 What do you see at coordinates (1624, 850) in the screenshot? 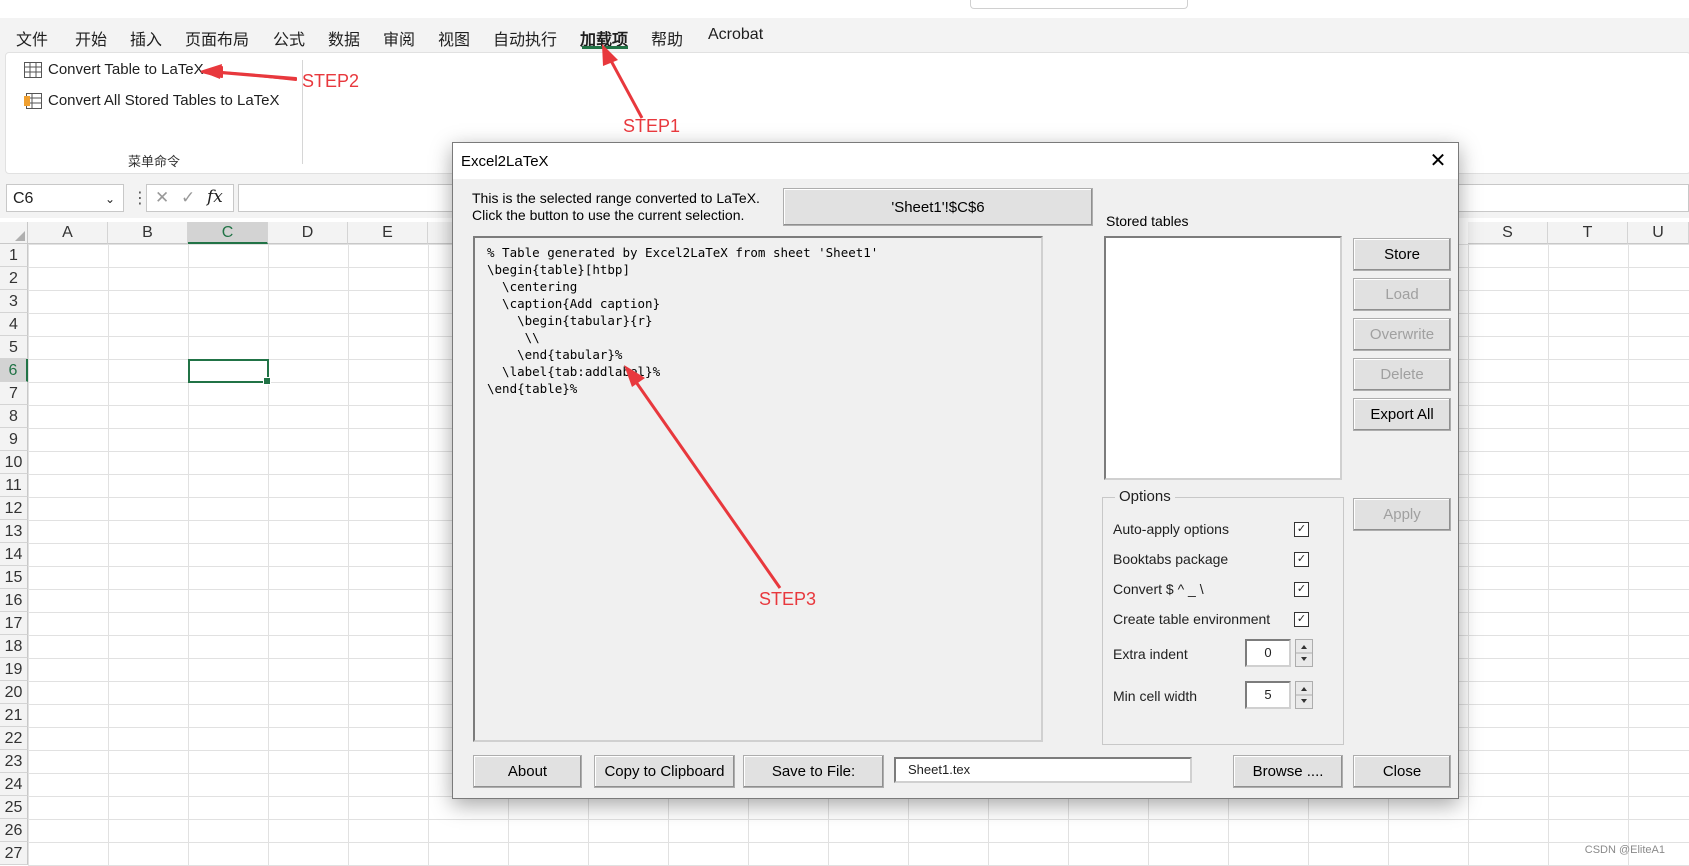
I see `watermark: CSDN @EliteA1` at bounding box center [1624, 850].